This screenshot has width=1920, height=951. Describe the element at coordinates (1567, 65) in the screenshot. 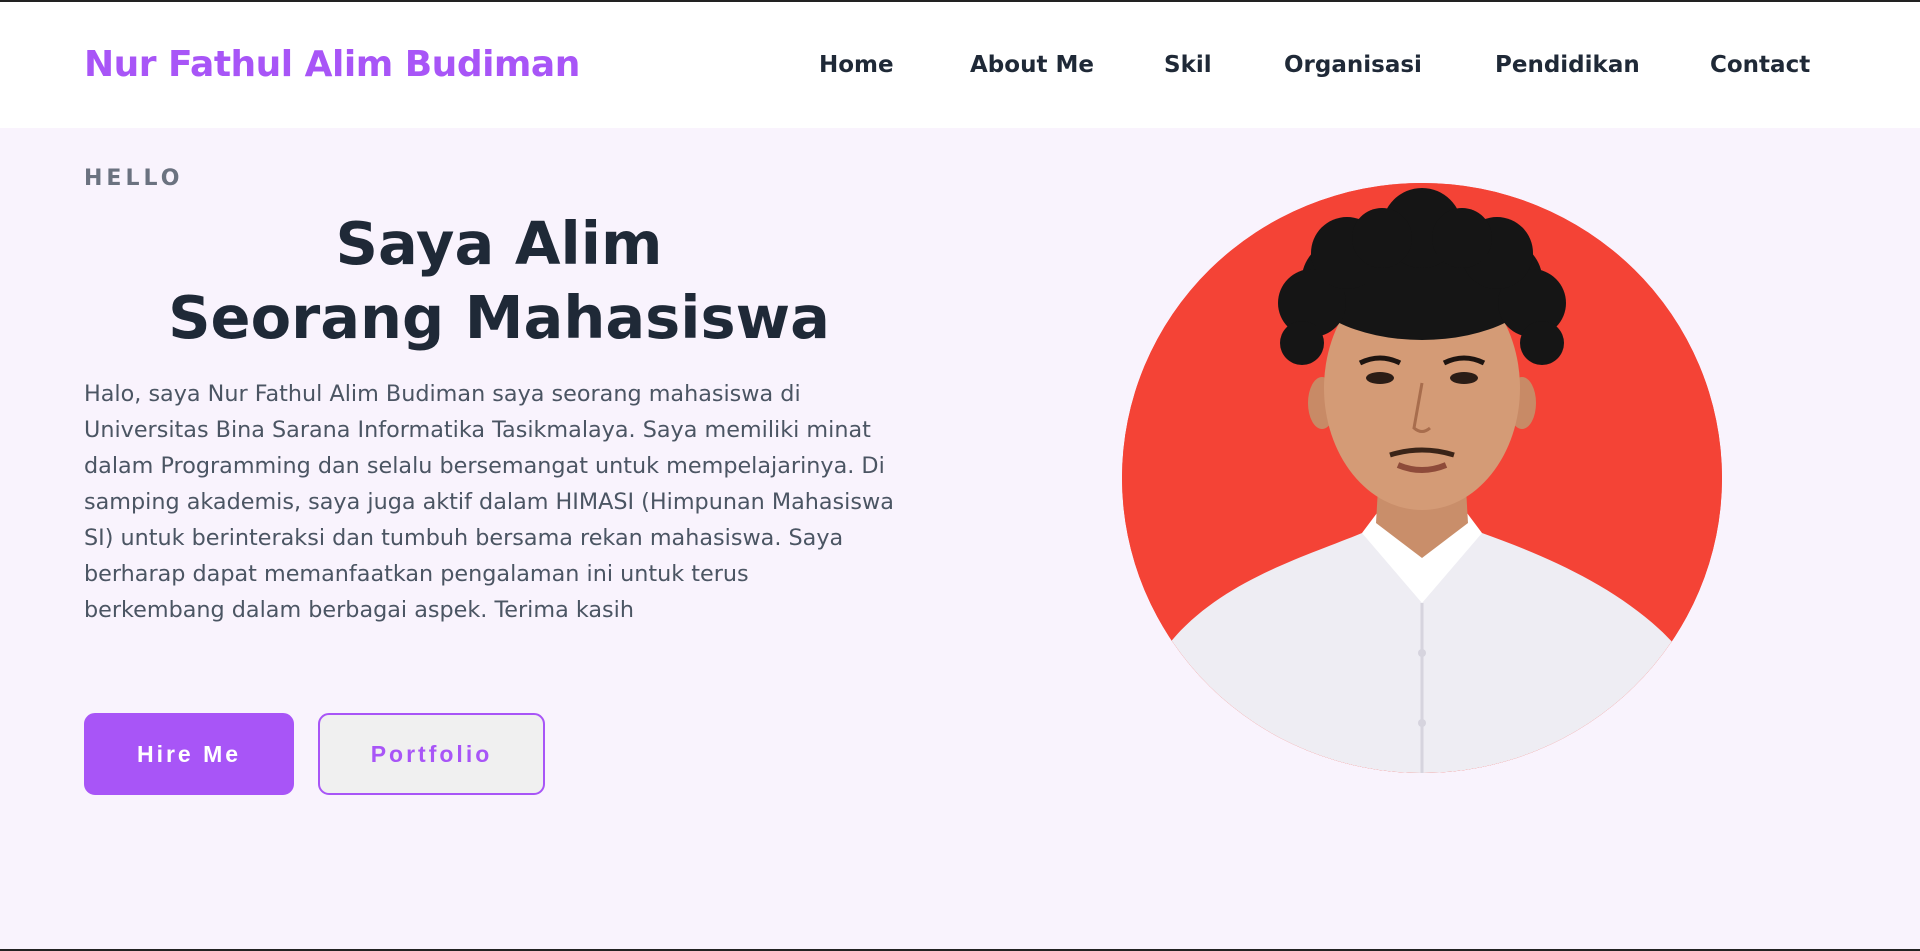

I see `nav-pendidikan: Pendidikan` at that location.